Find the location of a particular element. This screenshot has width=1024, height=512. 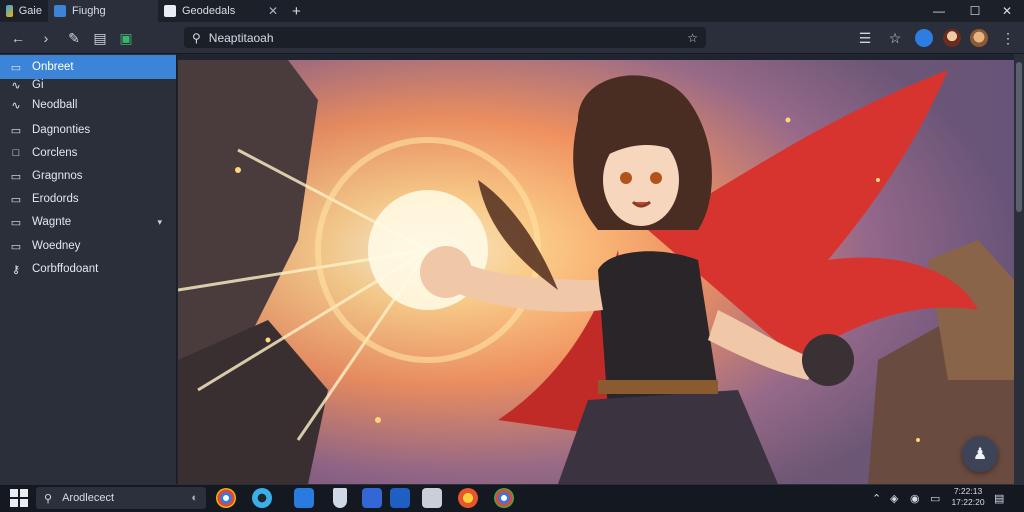

notepad-icon is located at coordinates (432, 498).